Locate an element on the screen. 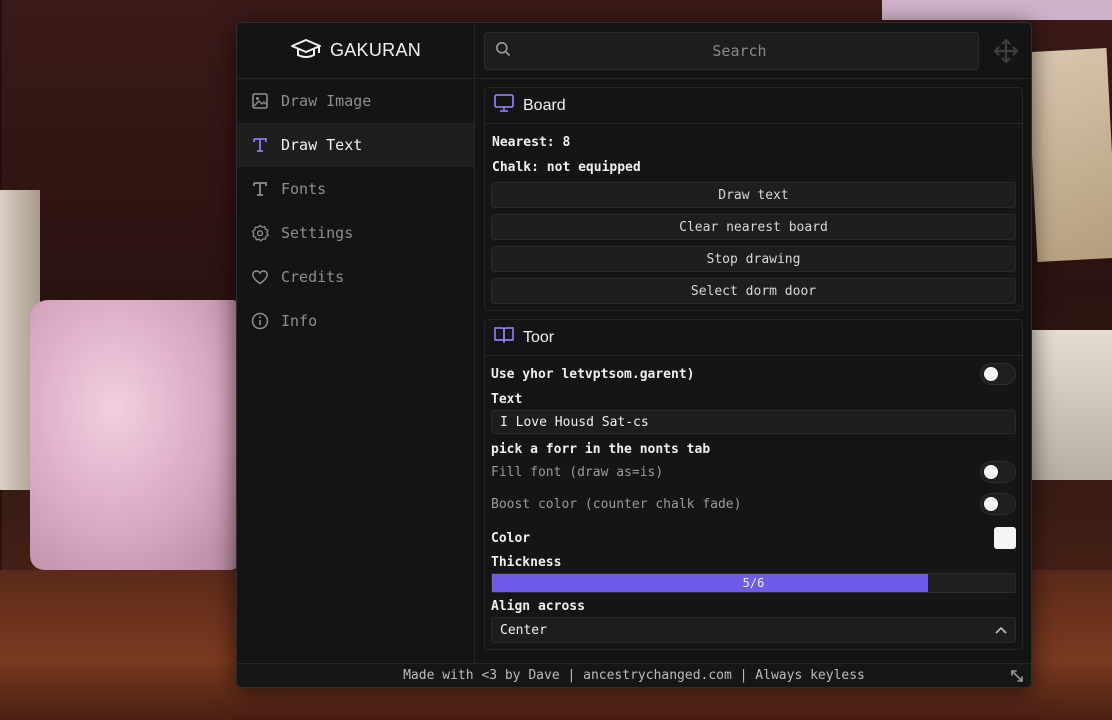 The height and width of the screenshot is (720, 1112). sidebar-item-draw-image: Draw Image is located at coordinates (355, 101).